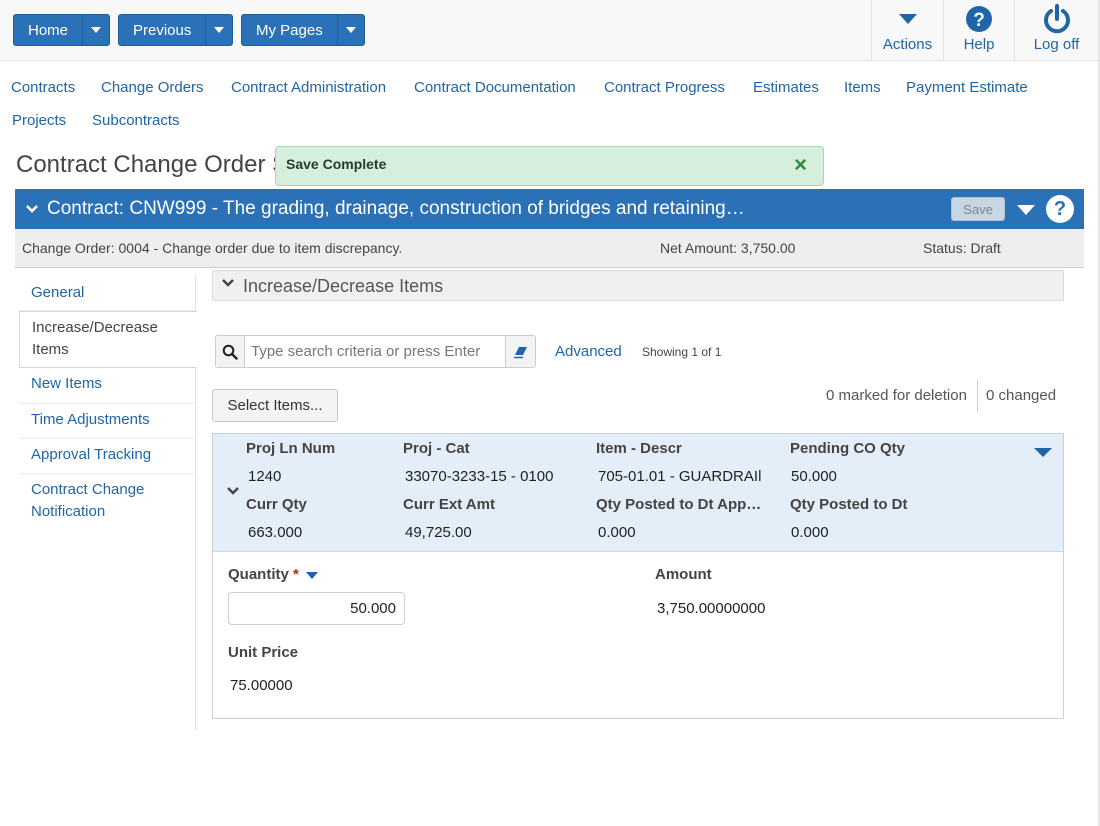 This screenshot has height=826, width=1100. What do you see at coordinates (617, 532) in the screenshot?
I see `qty-posted-app-value: 0.000` at bounding box center [617, 532].